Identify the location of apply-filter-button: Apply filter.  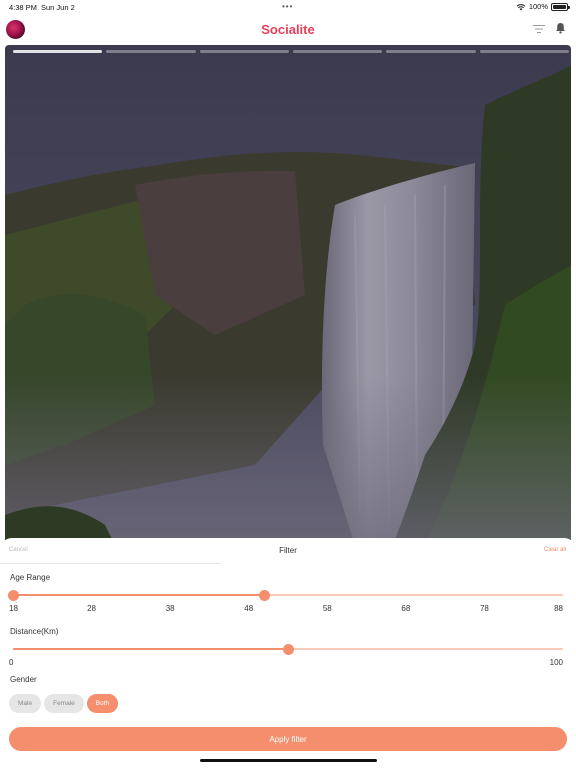
(288, 739).